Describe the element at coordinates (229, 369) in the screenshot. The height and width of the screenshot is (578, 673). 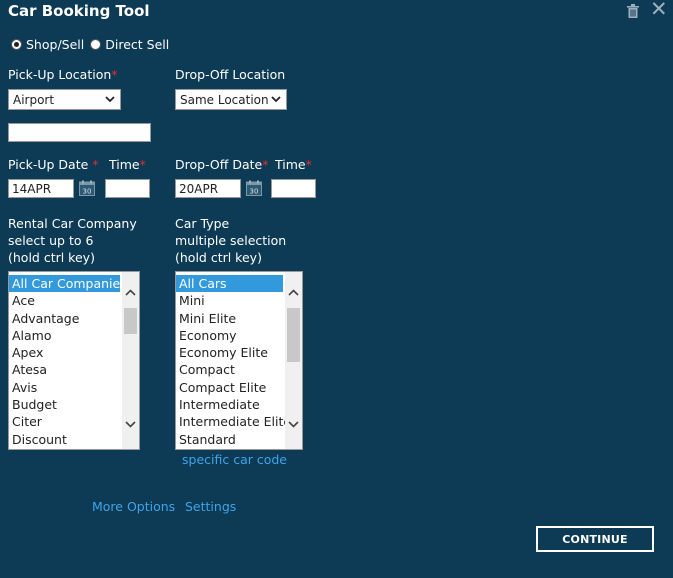
I see `car-type-option: Compact` at that location.